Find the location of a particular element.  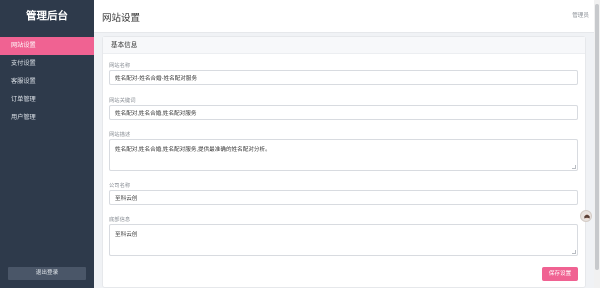

company-input: 至科云创 is located at coordinates (343, 197).